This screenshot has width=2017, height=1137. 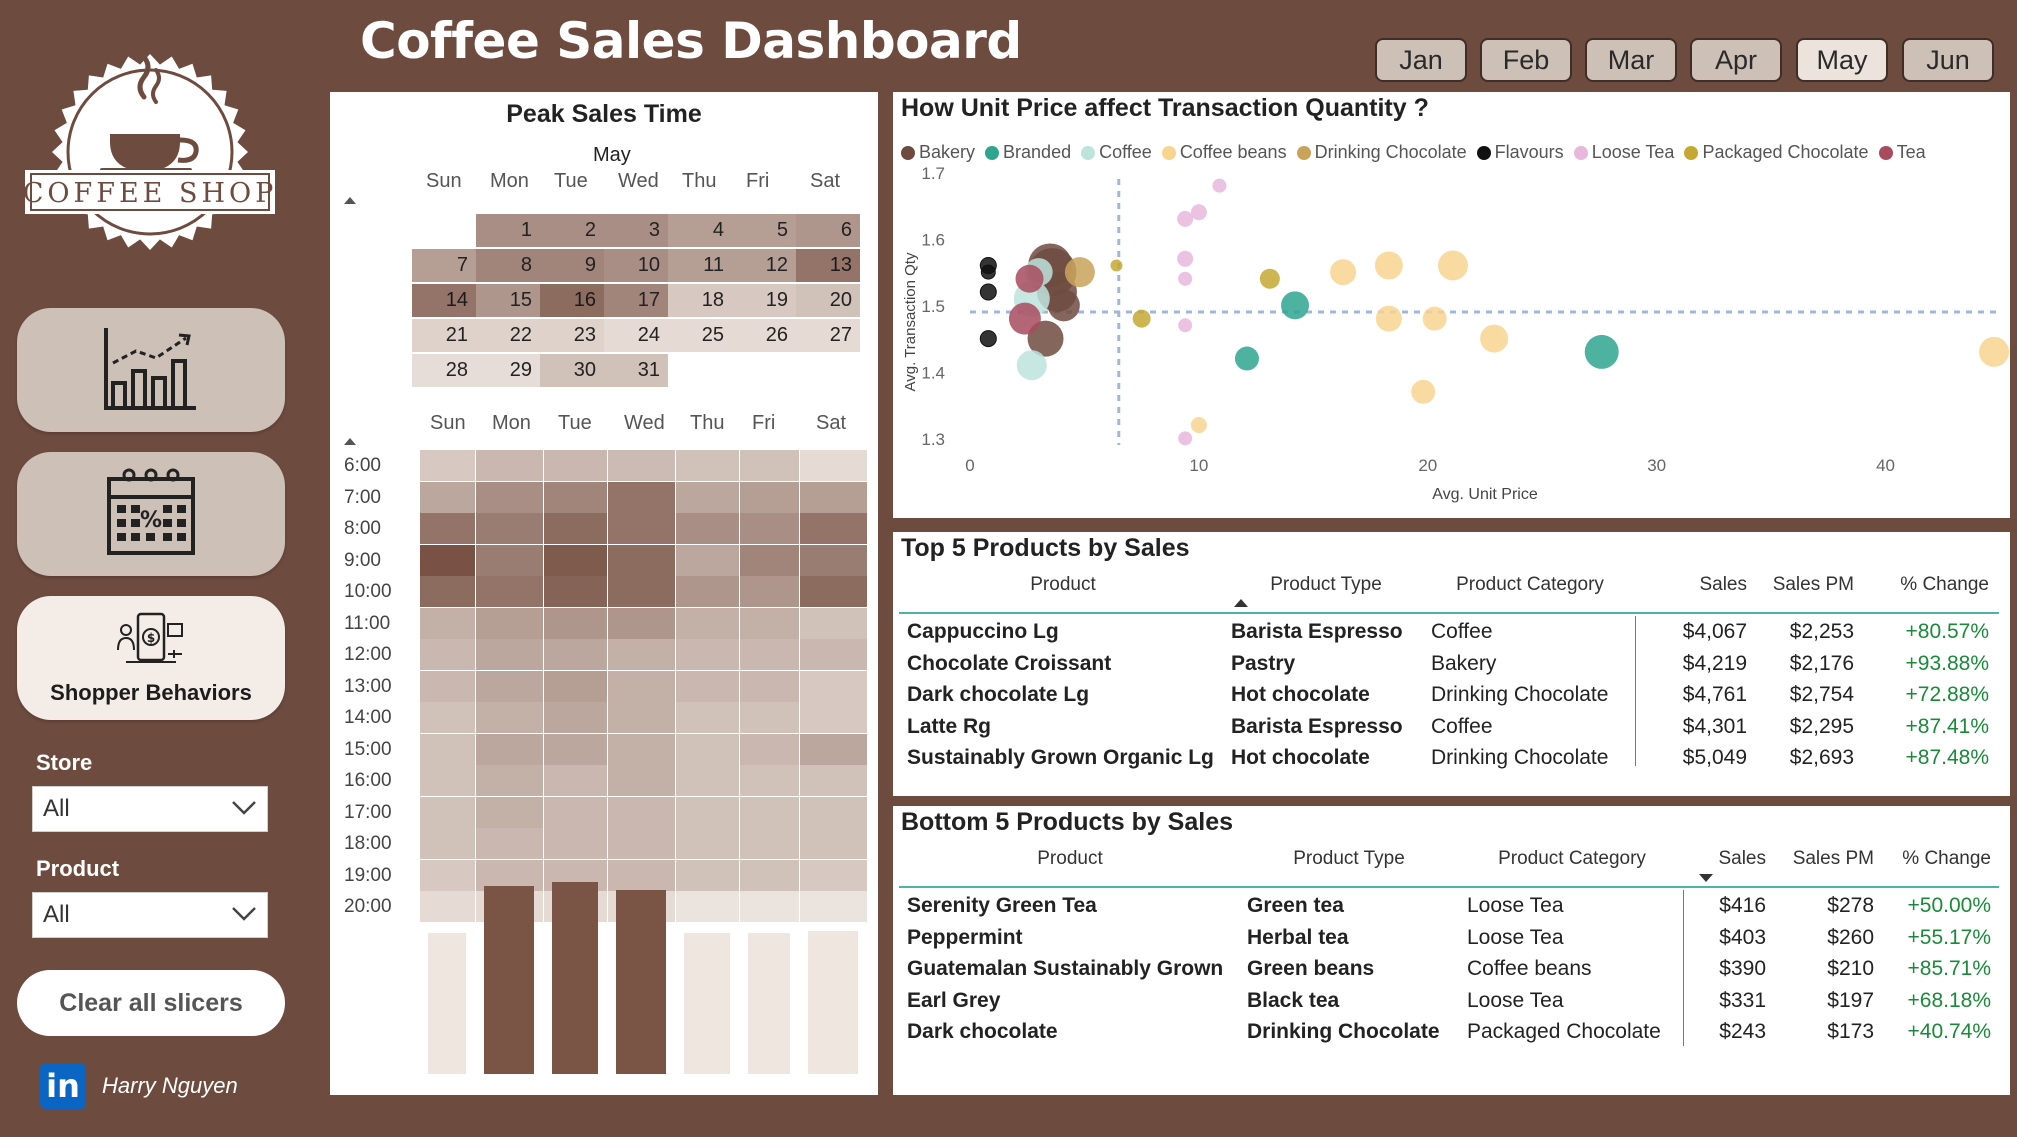 I want to click on calendar-day-cell: 24, so click(x=636, y=335).